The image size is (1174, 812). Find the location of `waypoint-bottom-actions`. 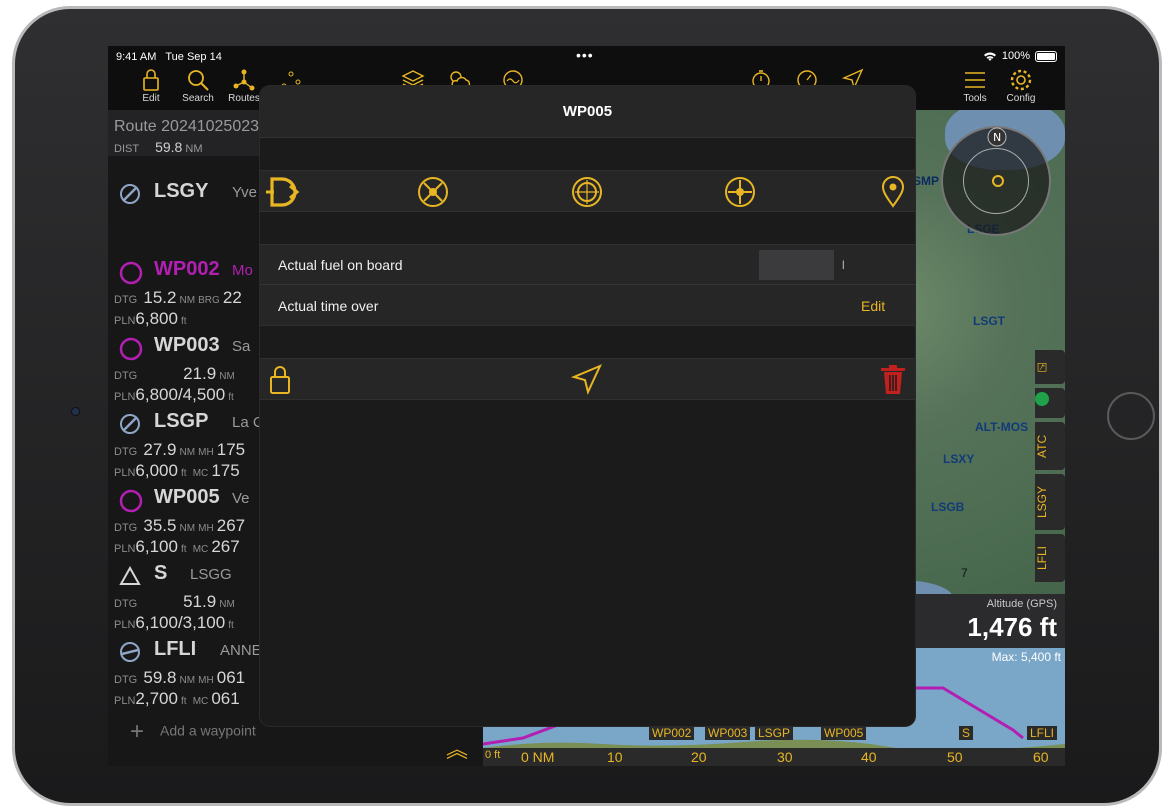

waypoint-bottom-actions is located at coordinates (587, 379).